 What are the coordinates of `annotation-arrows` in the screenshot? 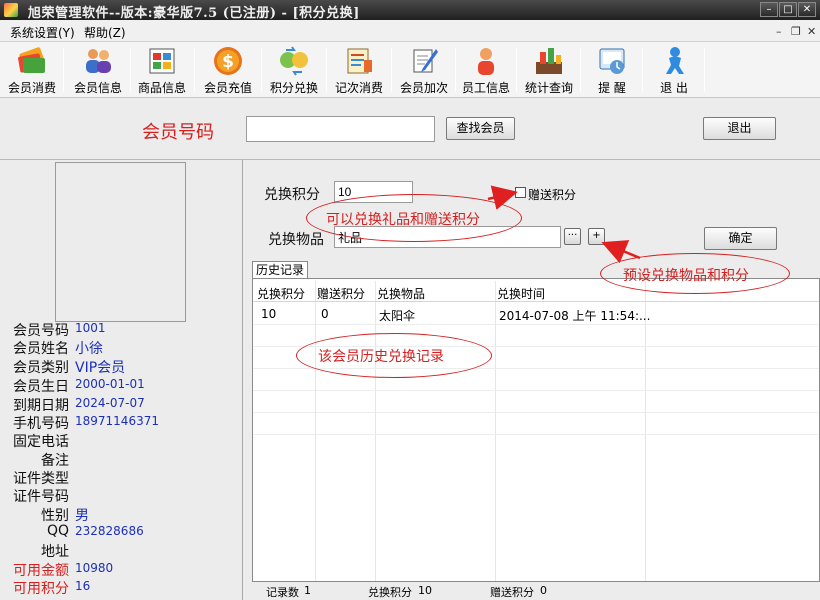 It's located at (564, 224).